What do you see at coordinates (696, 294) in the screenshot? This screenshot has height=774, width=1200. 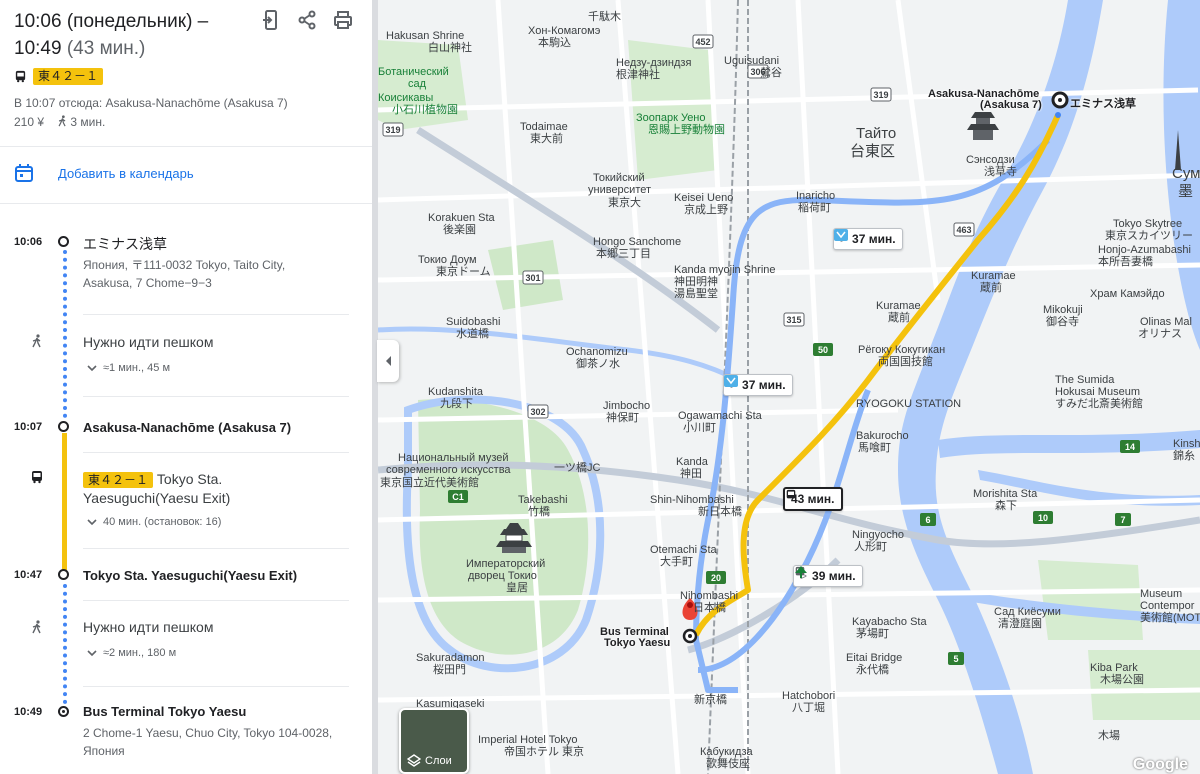 I see `map-label: 湯島聖堂` at bounding box center [696, 294].